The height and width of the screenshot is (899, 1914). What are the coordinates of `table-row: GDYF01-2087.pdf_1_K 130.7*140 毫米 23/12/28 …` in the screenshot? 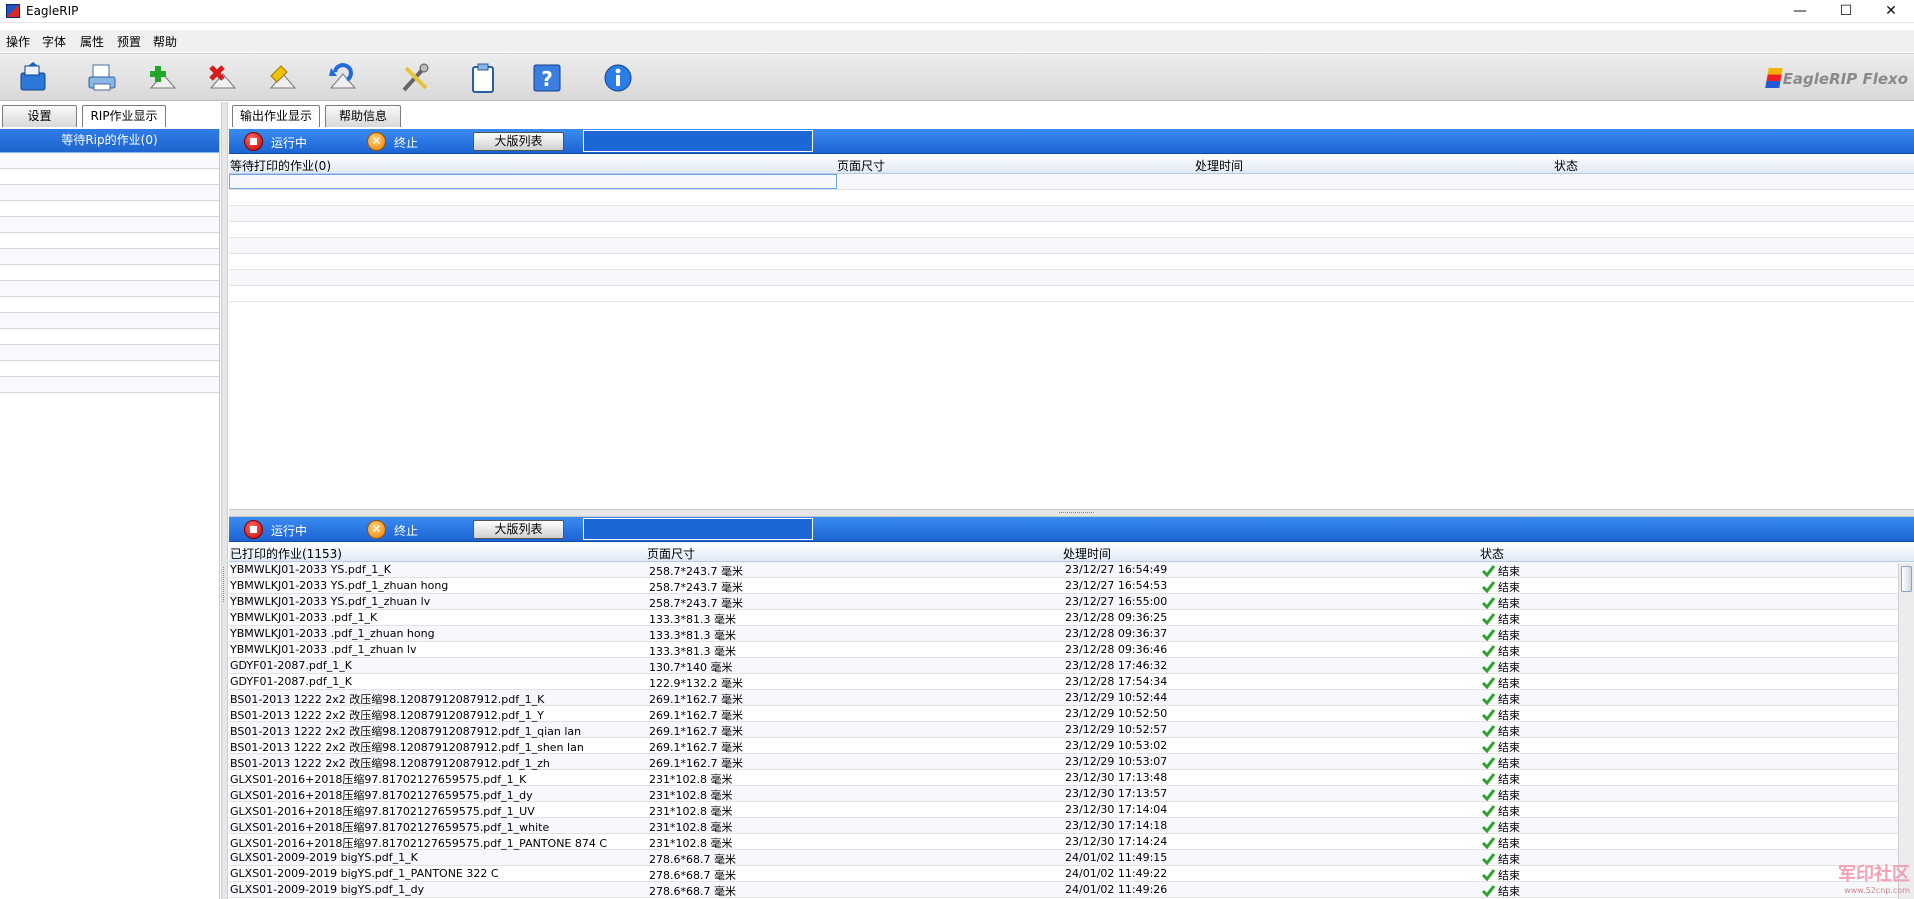 It's located at (1071, 666).